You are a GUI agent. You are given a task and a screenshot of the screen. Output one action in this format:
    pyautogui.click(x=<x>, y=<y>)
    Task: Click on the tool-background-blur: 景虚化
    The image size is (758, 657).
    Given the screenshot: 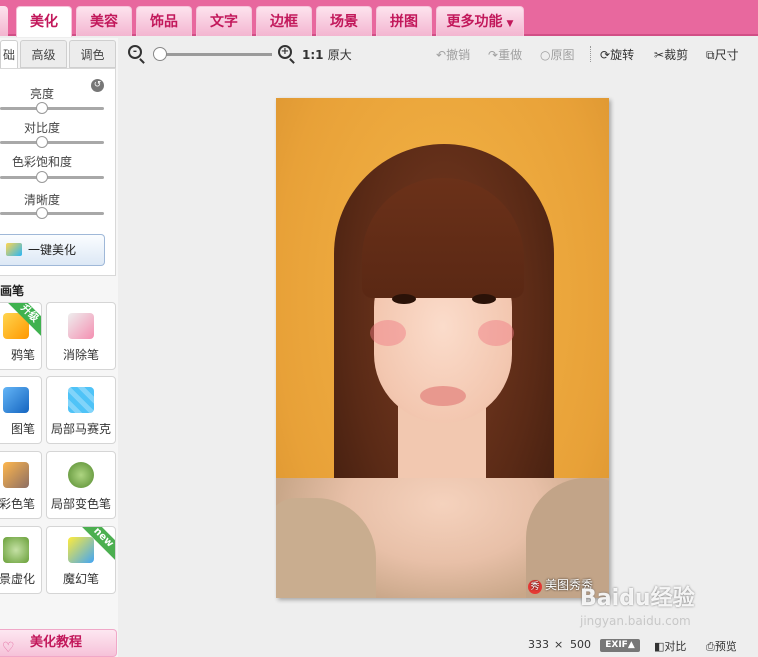 What is the action you would take?
    pyautogui.click(x=21, y=560)
    